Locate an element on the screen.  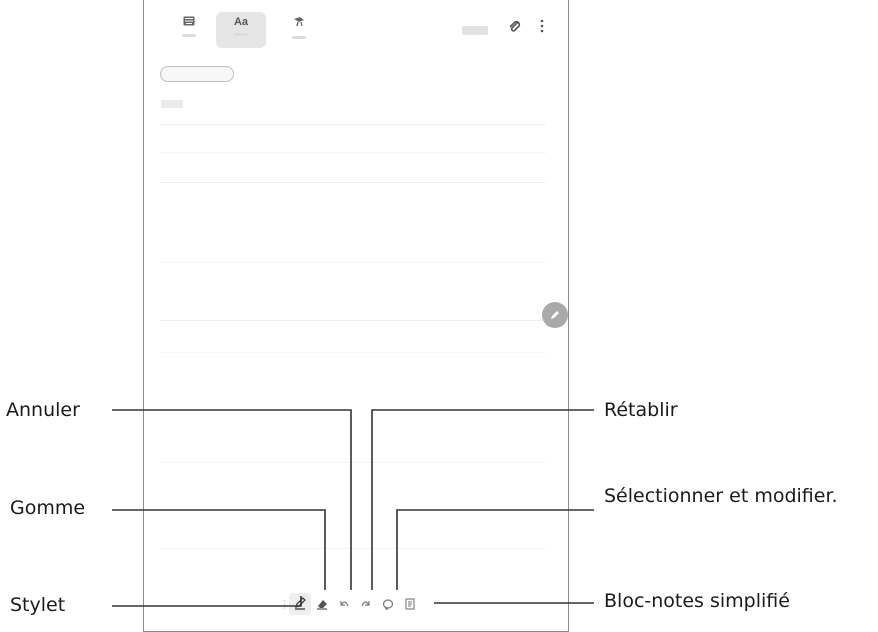
keyboard-icon is located at coordinates (189, 22).